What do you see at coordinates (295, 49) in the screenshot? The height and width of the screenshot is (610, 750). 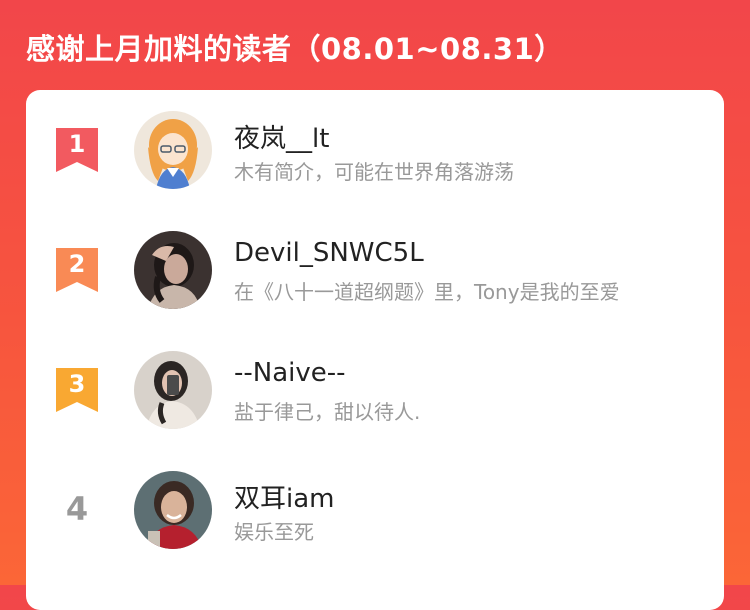 I see `page-title: 感谢上月加料的读者（08.01~08.31）` at bounding box center [295, 49].